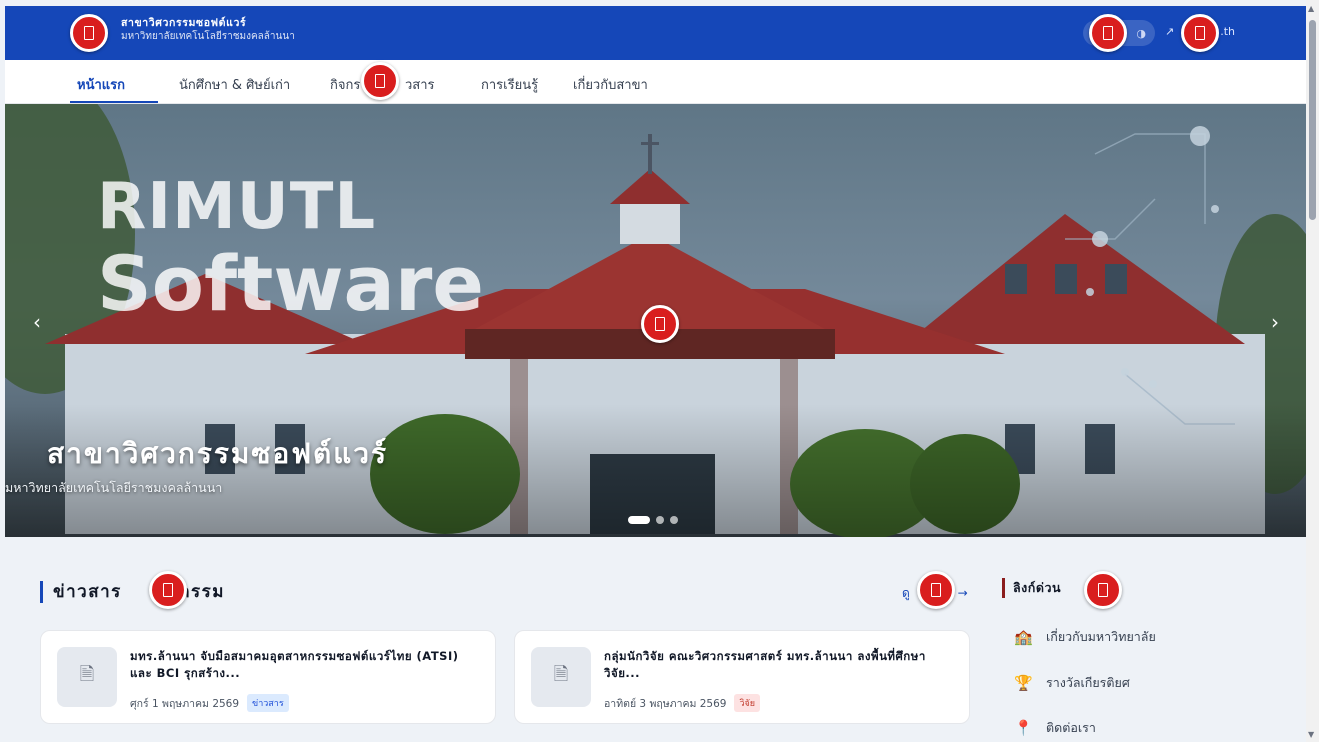 The image size is (1319, 742). I want to click on nav-learning: การเรียนรู้, so click(509, 84).